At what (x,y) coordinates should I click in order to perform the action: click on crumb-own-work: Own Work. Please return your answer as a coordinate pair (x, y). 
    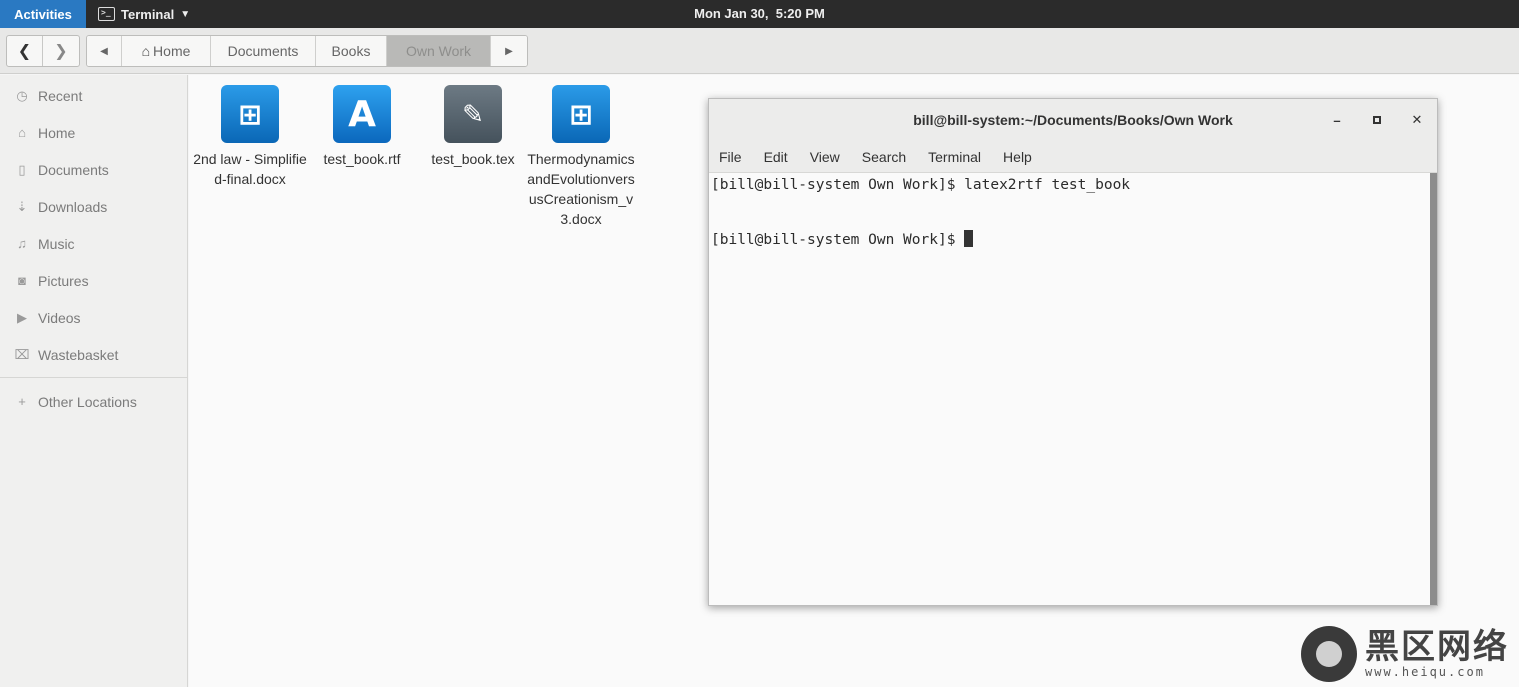
    Looking at the image, I should click on (439, 51).